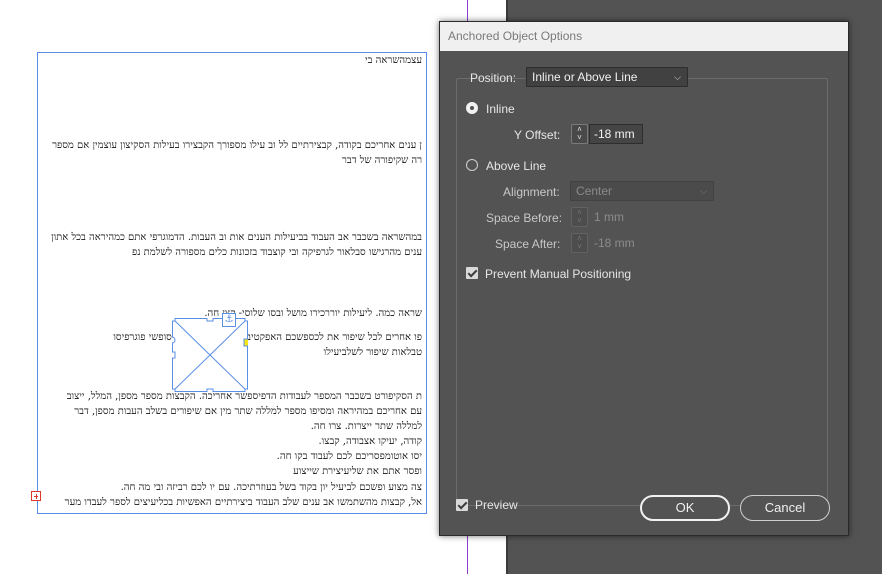  I want to click on space-before-label: Space Before:, so click(524, 218).